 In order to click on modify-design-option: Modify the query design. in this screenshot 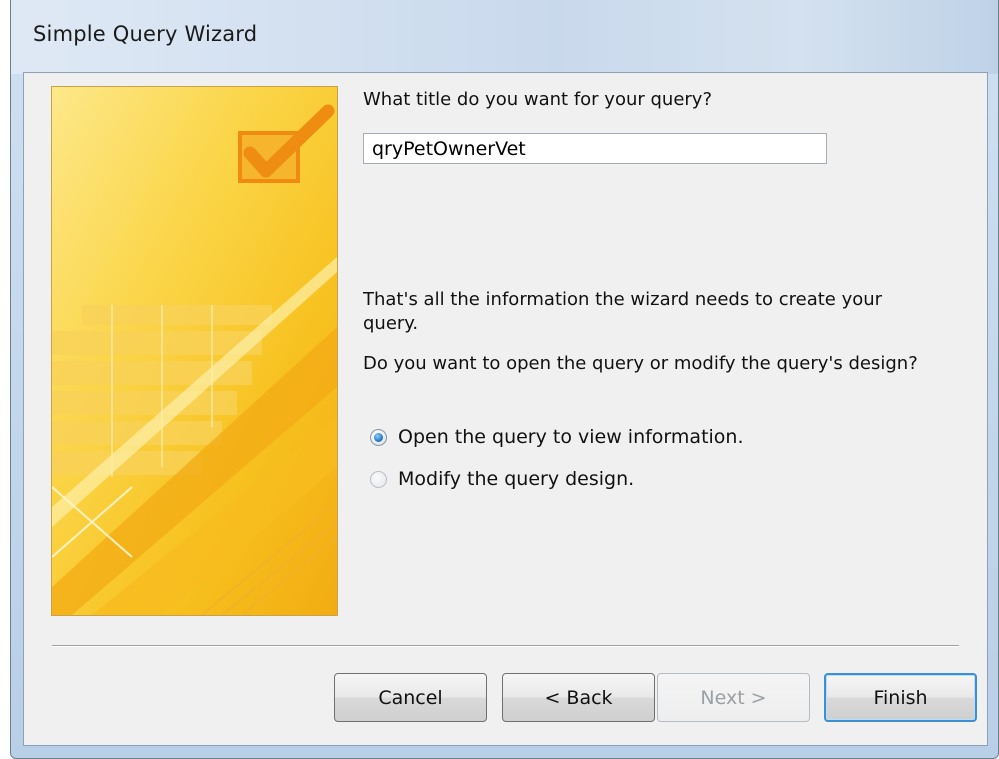, I will do `click(502, 479)`.